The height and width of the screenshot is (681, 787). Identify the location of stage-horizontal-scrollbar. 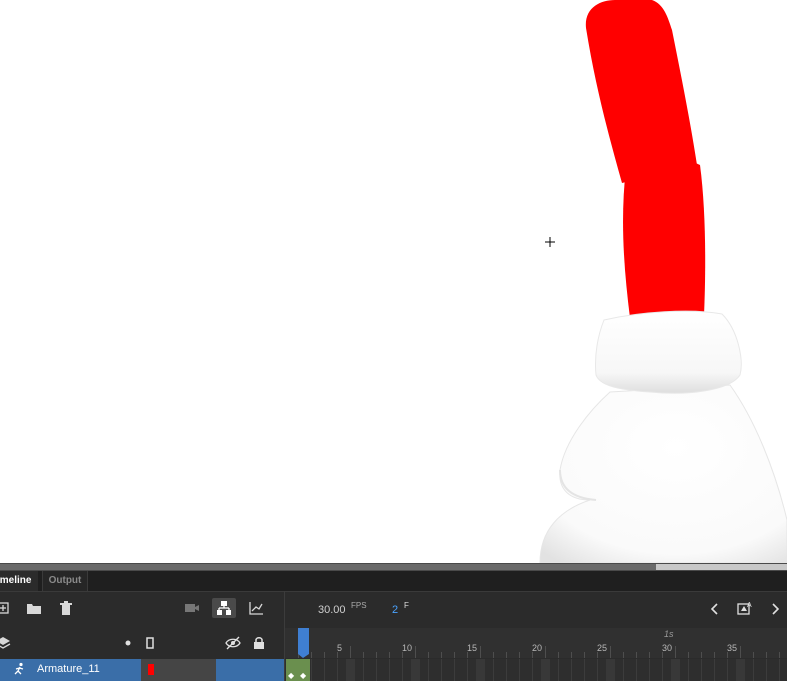
(393, 567).